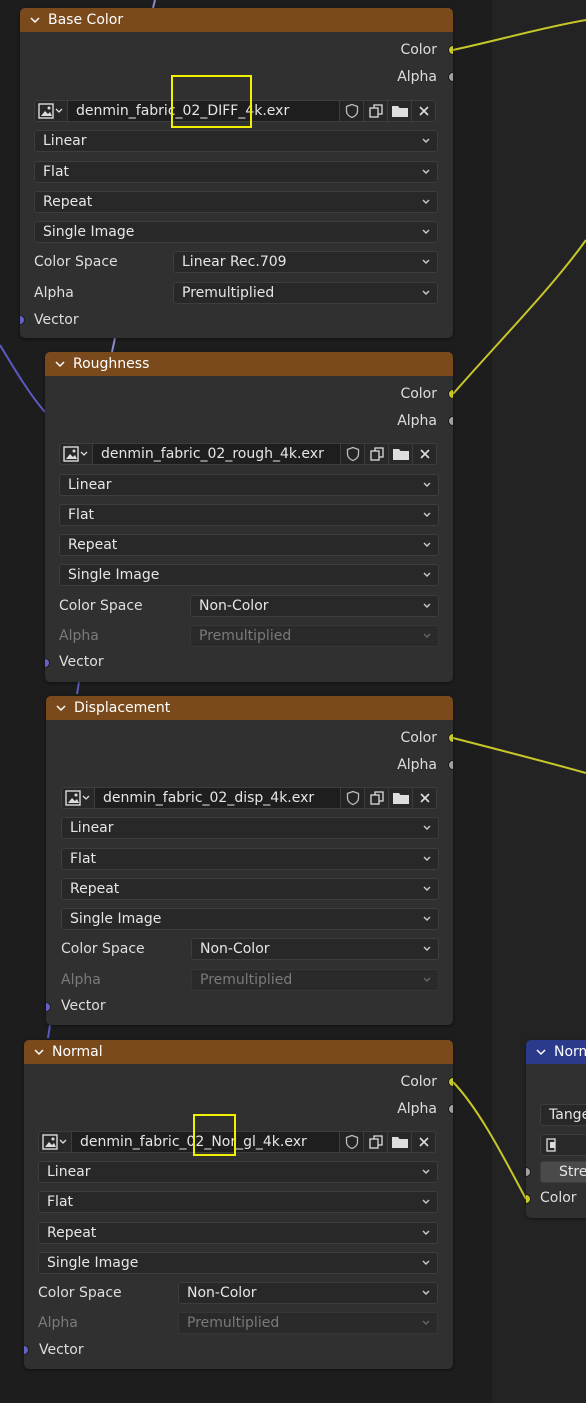 Image resolution: width=586 pixels, height=1403 pixels. I want to click on image-selector: denmin_fabric_02_Nor_gl_4k.exr, so click(238, 1142).